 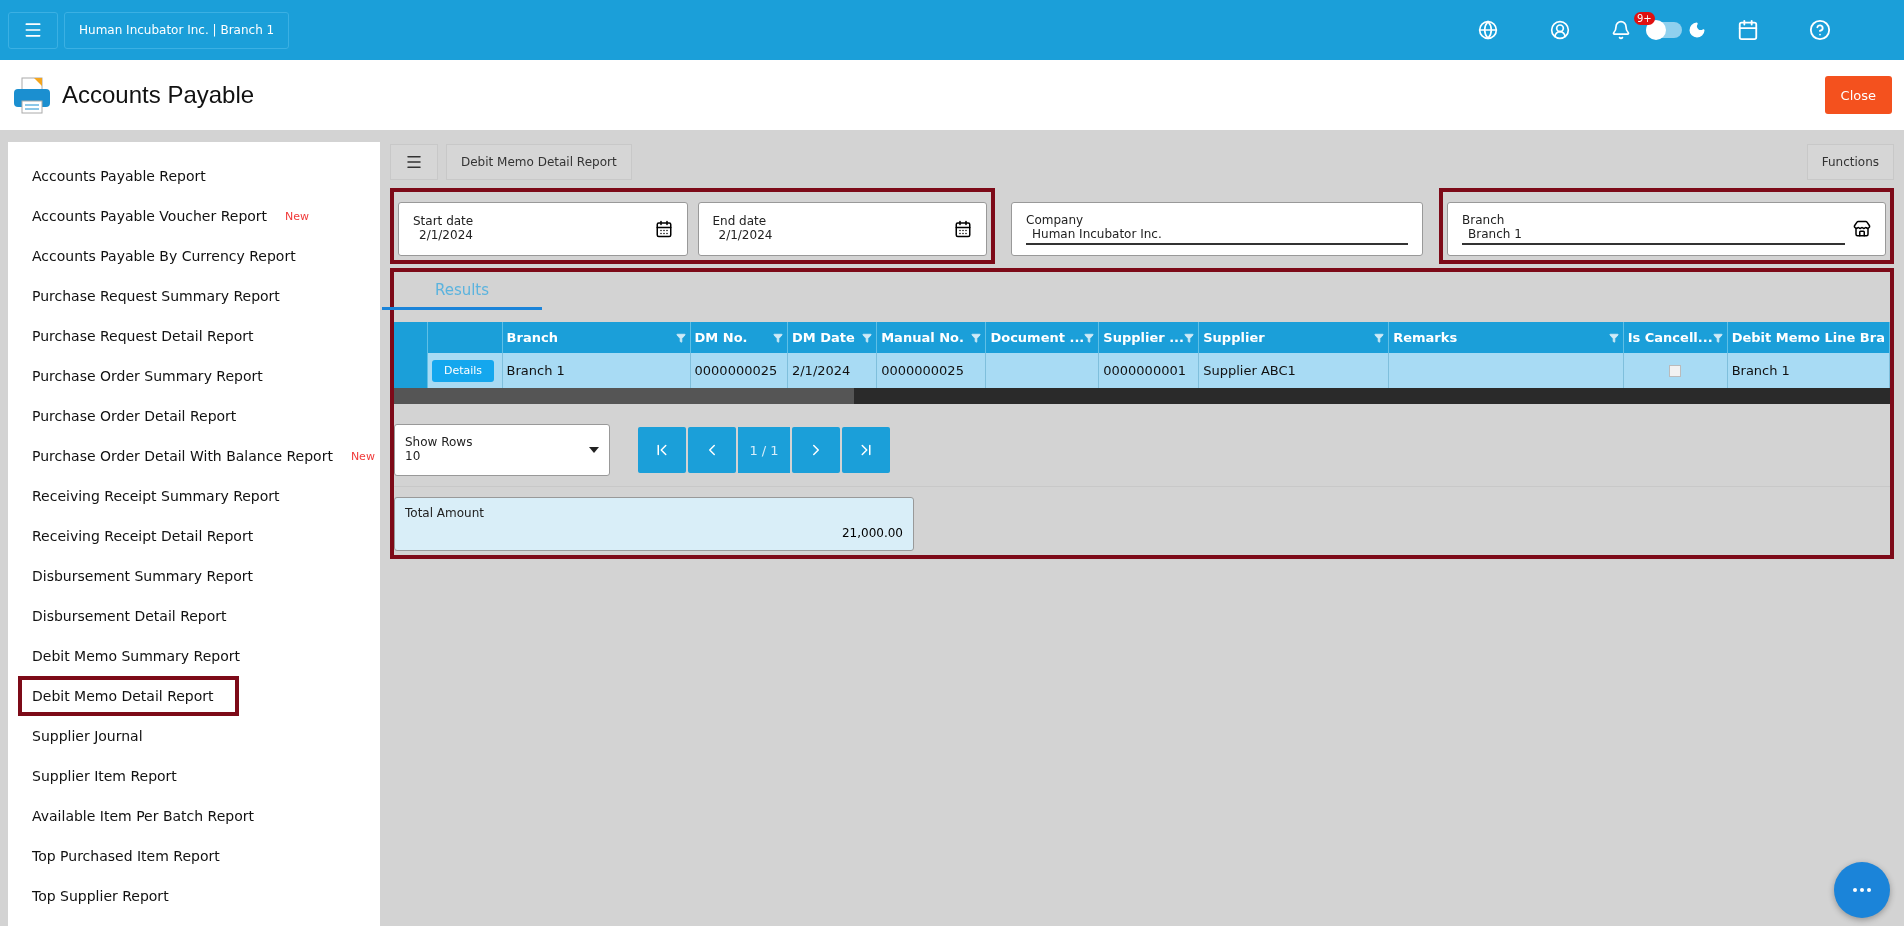 What do you see at coordinates (1675, 370) in the screenshot?
I see `checkbox` at bounding box center [1675, 370].